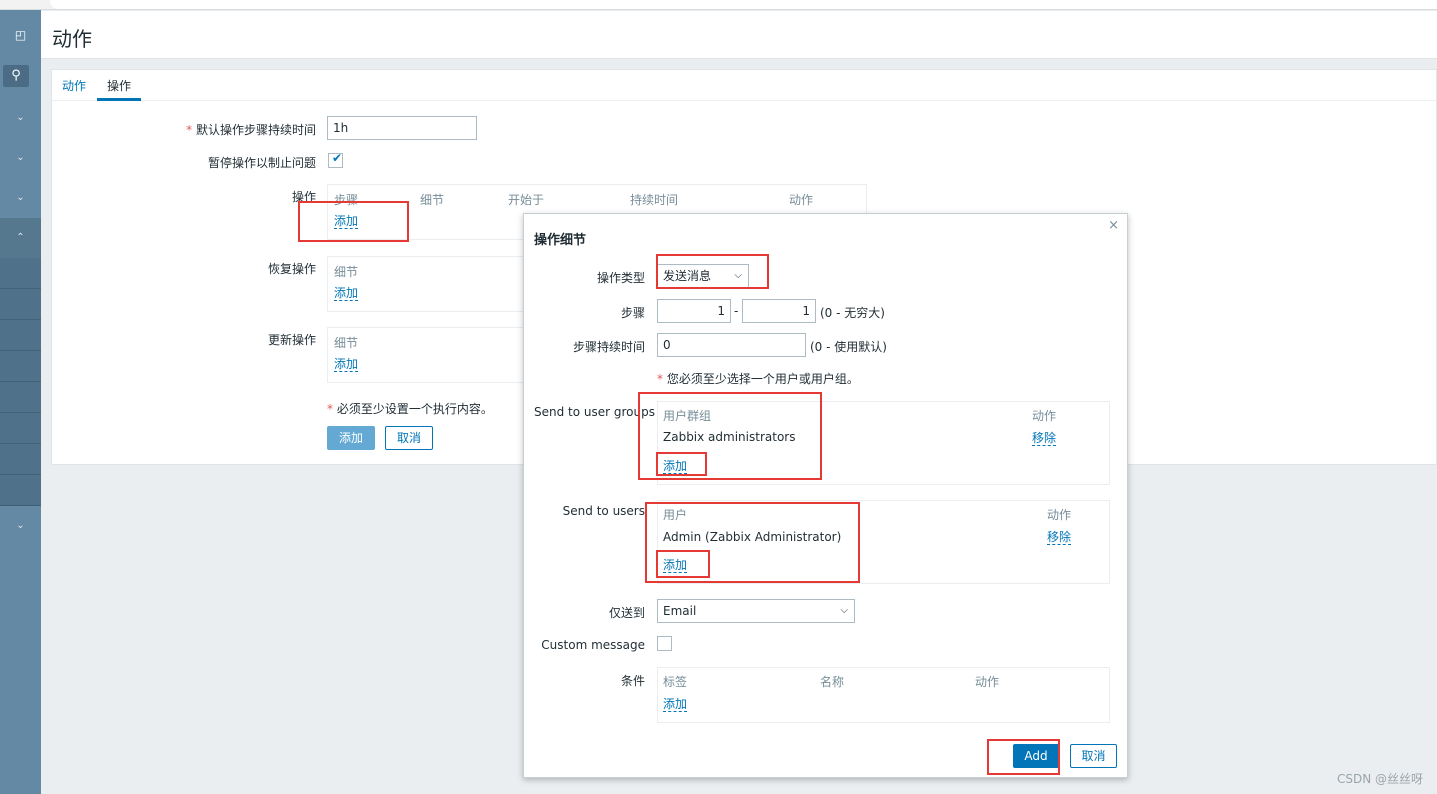 This screenshot has width=1437, height=794. What do you see at coordinates (626, 613) in the screenshot?
I see `send-only-label: 仅送到` at bounding box center [626, 613].